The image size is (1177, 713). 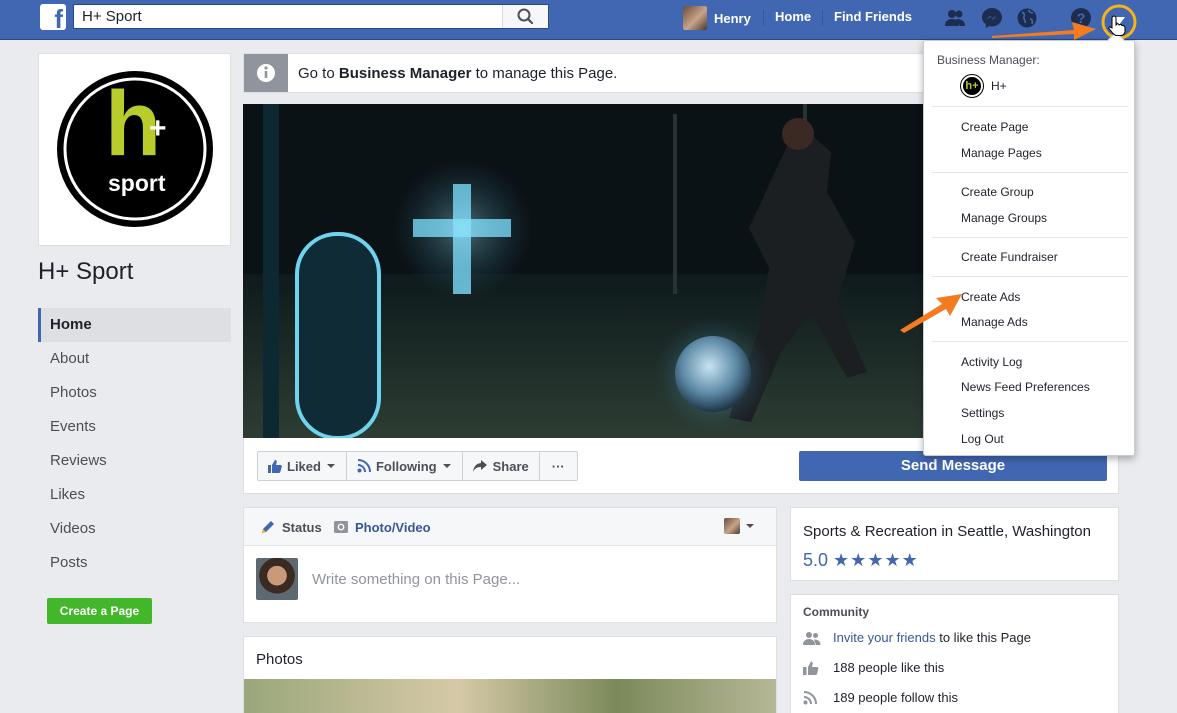 I want to click on nav-item-events: Events, so click(x=134, y=427).